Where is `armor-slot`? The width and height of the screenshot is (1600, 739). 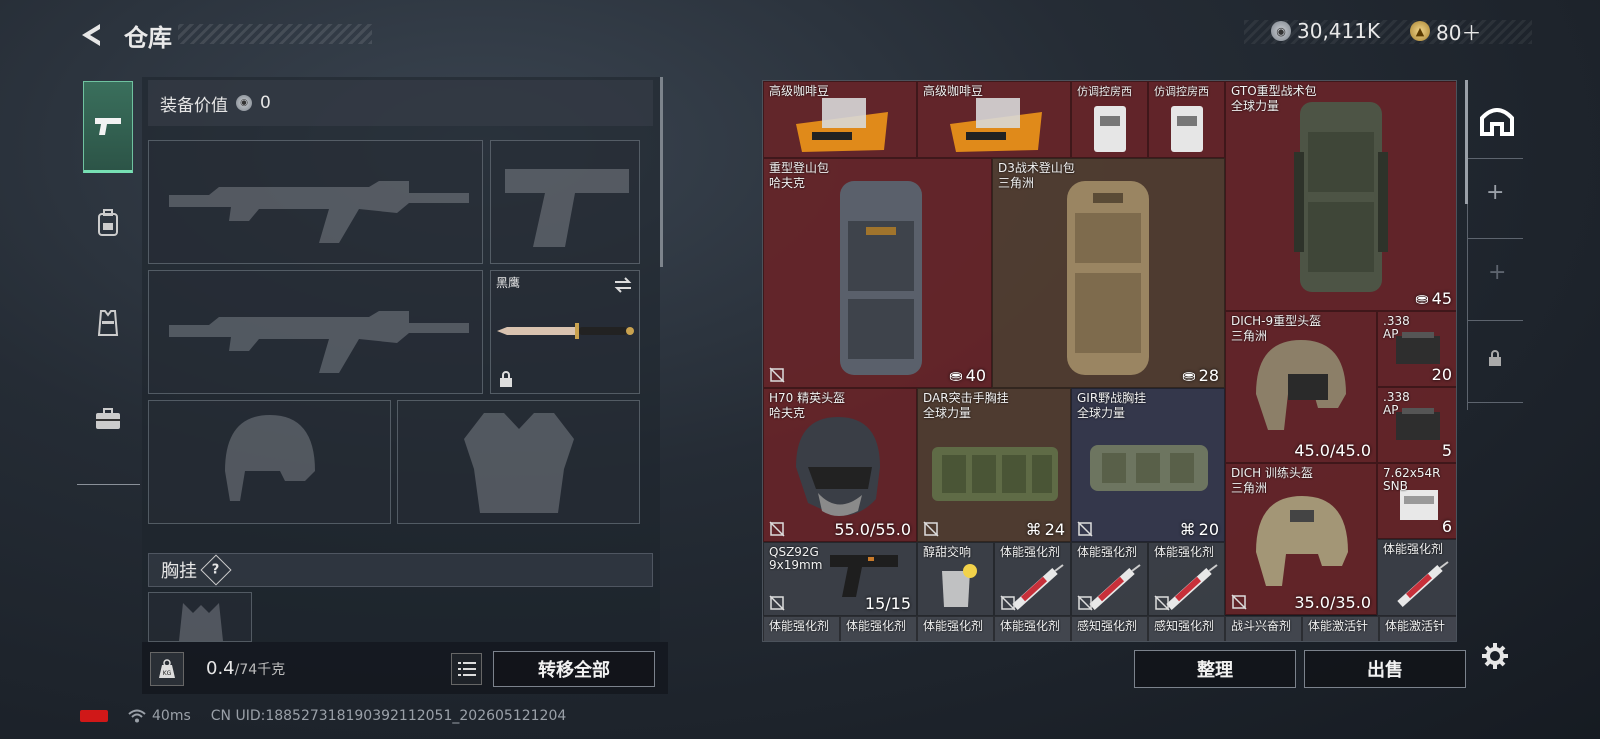
armor-slot is located at coordinates (518, 462).